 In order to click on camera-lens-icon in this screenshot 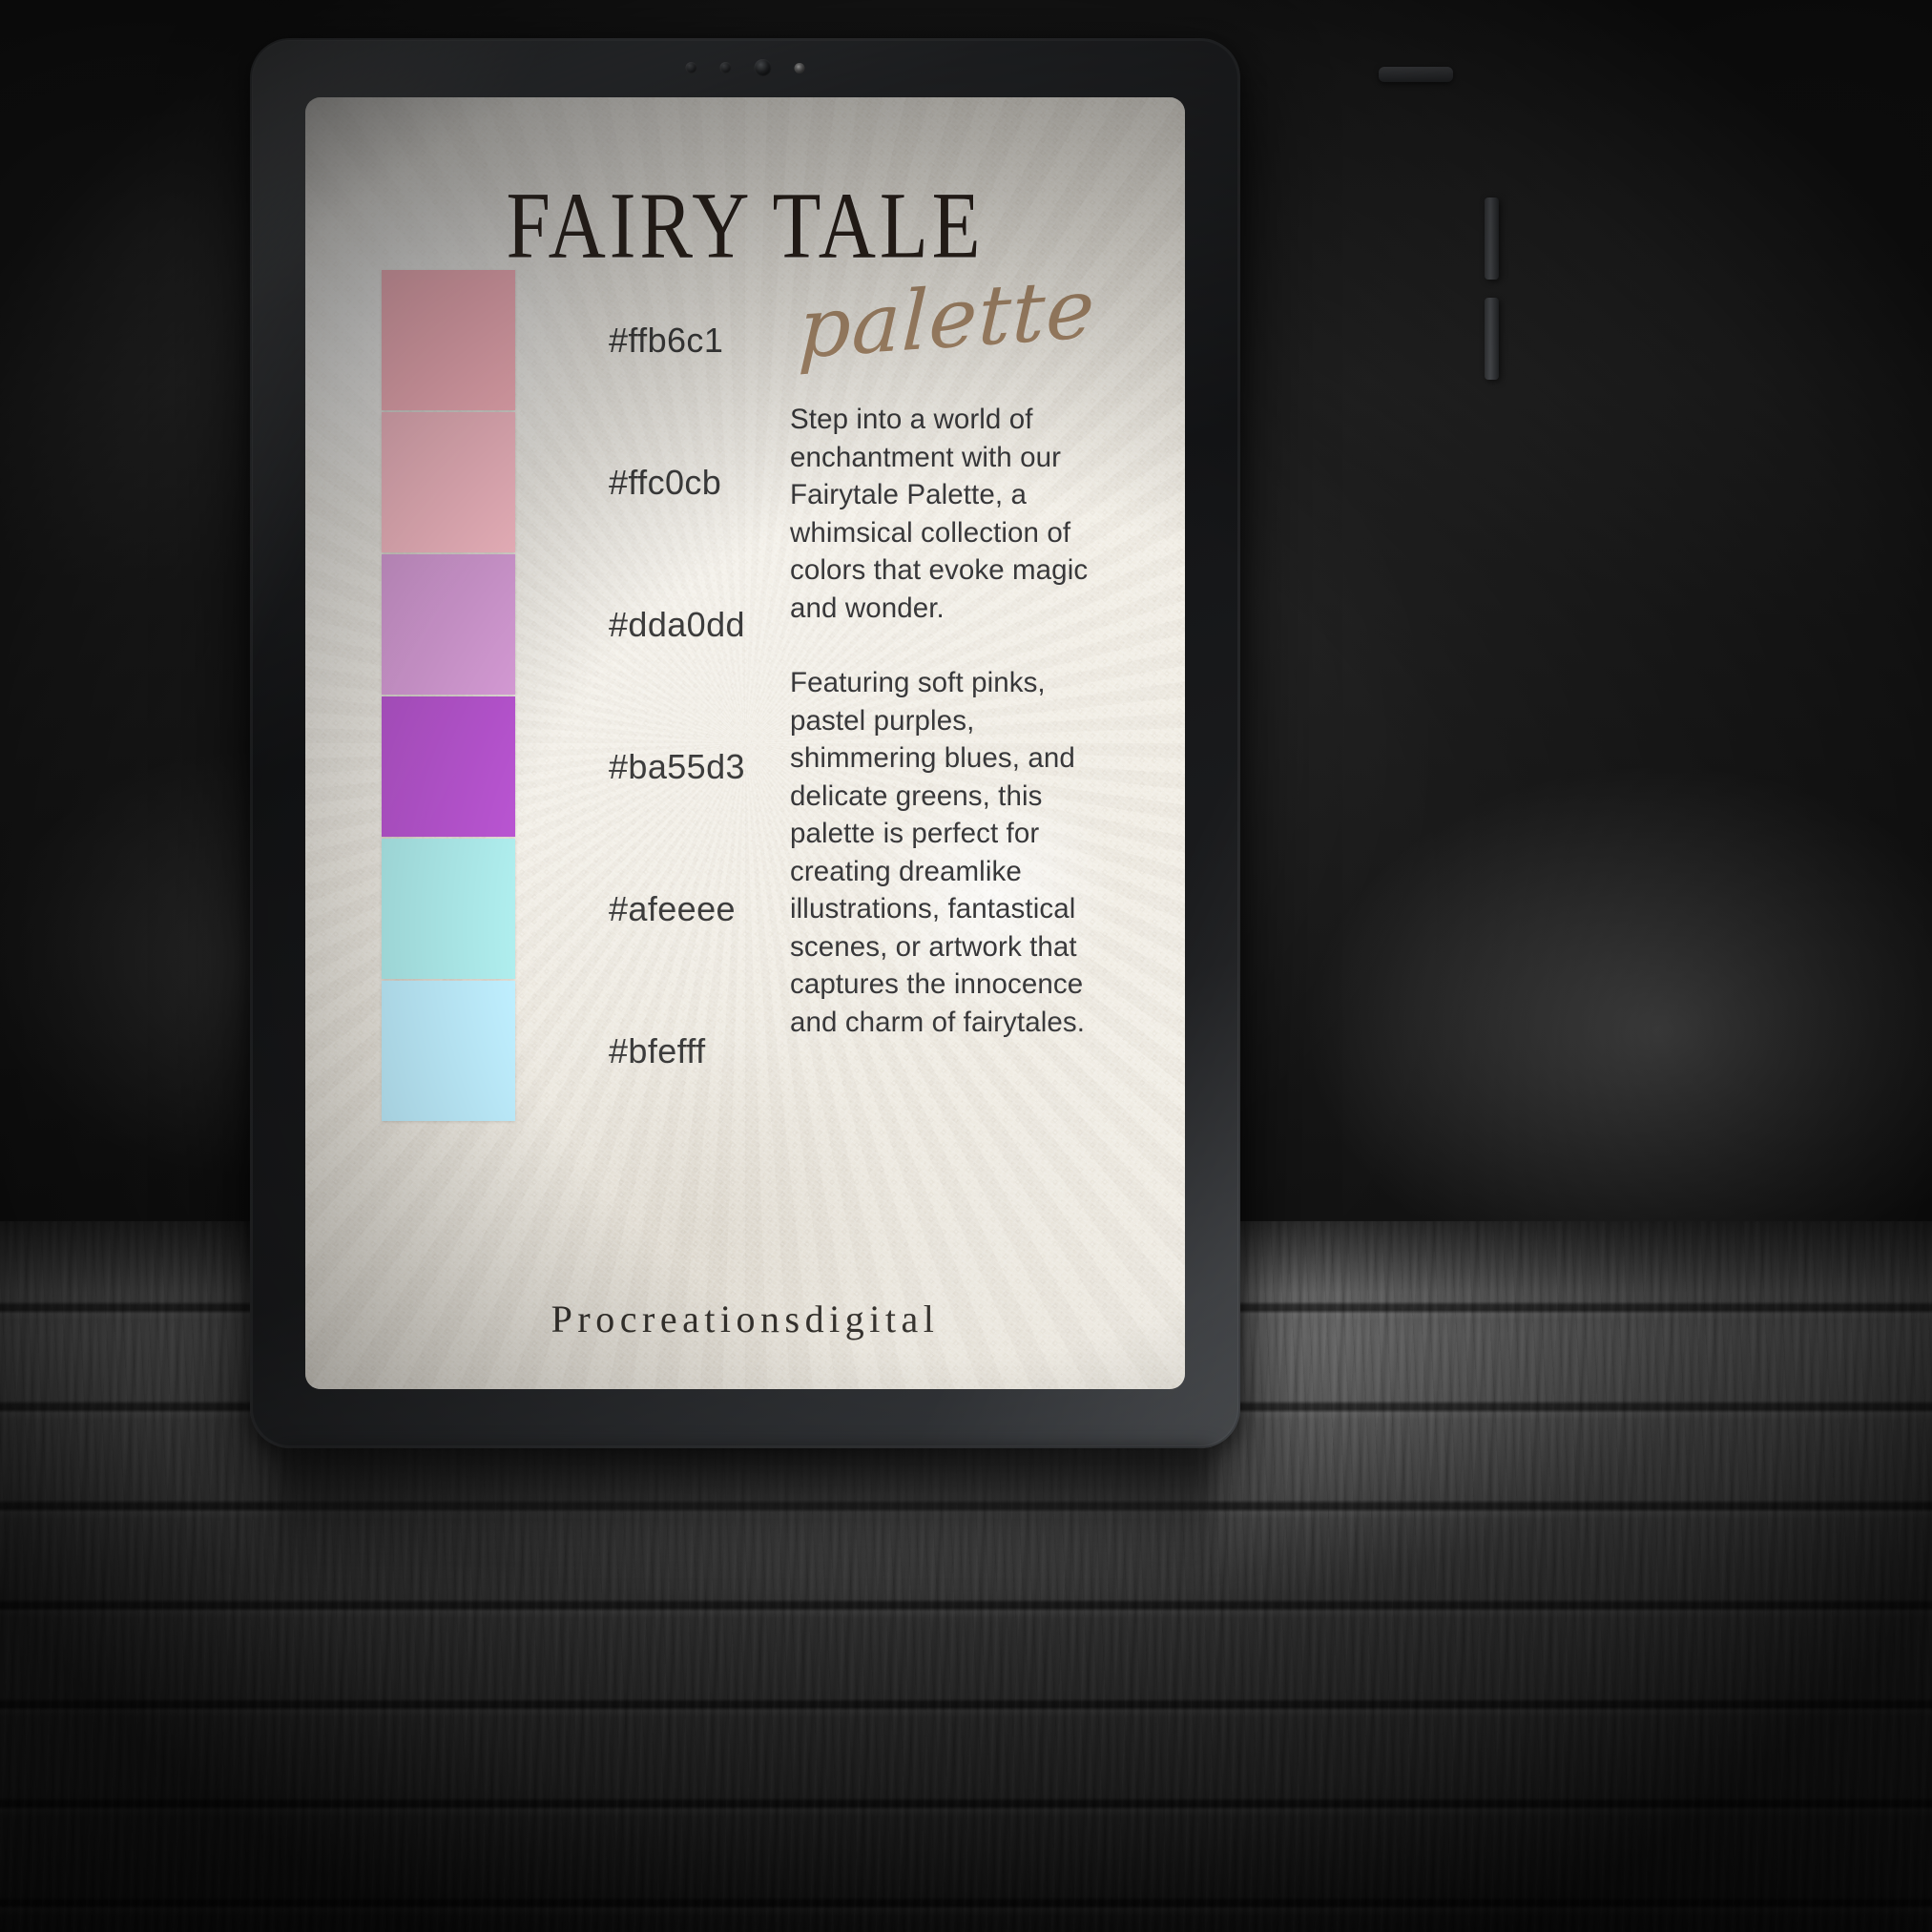, I will do `click(763, 67)`.